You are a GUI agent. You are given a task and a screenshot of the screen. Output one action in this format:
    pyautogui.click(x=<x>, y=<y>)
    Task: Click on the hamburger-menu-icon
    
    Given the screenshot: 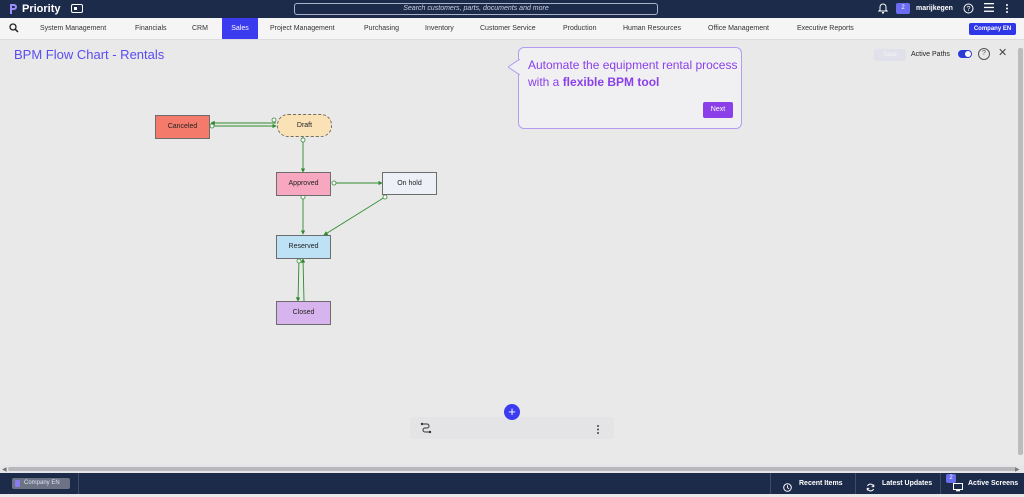 What is the action you would take?
    pyautogui.click(x=989, y=9)
    